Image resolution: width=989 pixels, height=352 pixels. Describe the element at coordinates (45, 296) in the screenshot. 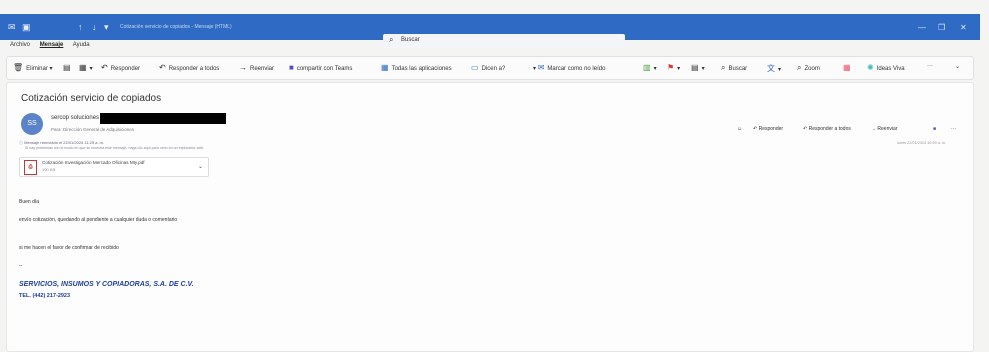

I see `signature-phone: TEL. (442) 217-2923` at that location.